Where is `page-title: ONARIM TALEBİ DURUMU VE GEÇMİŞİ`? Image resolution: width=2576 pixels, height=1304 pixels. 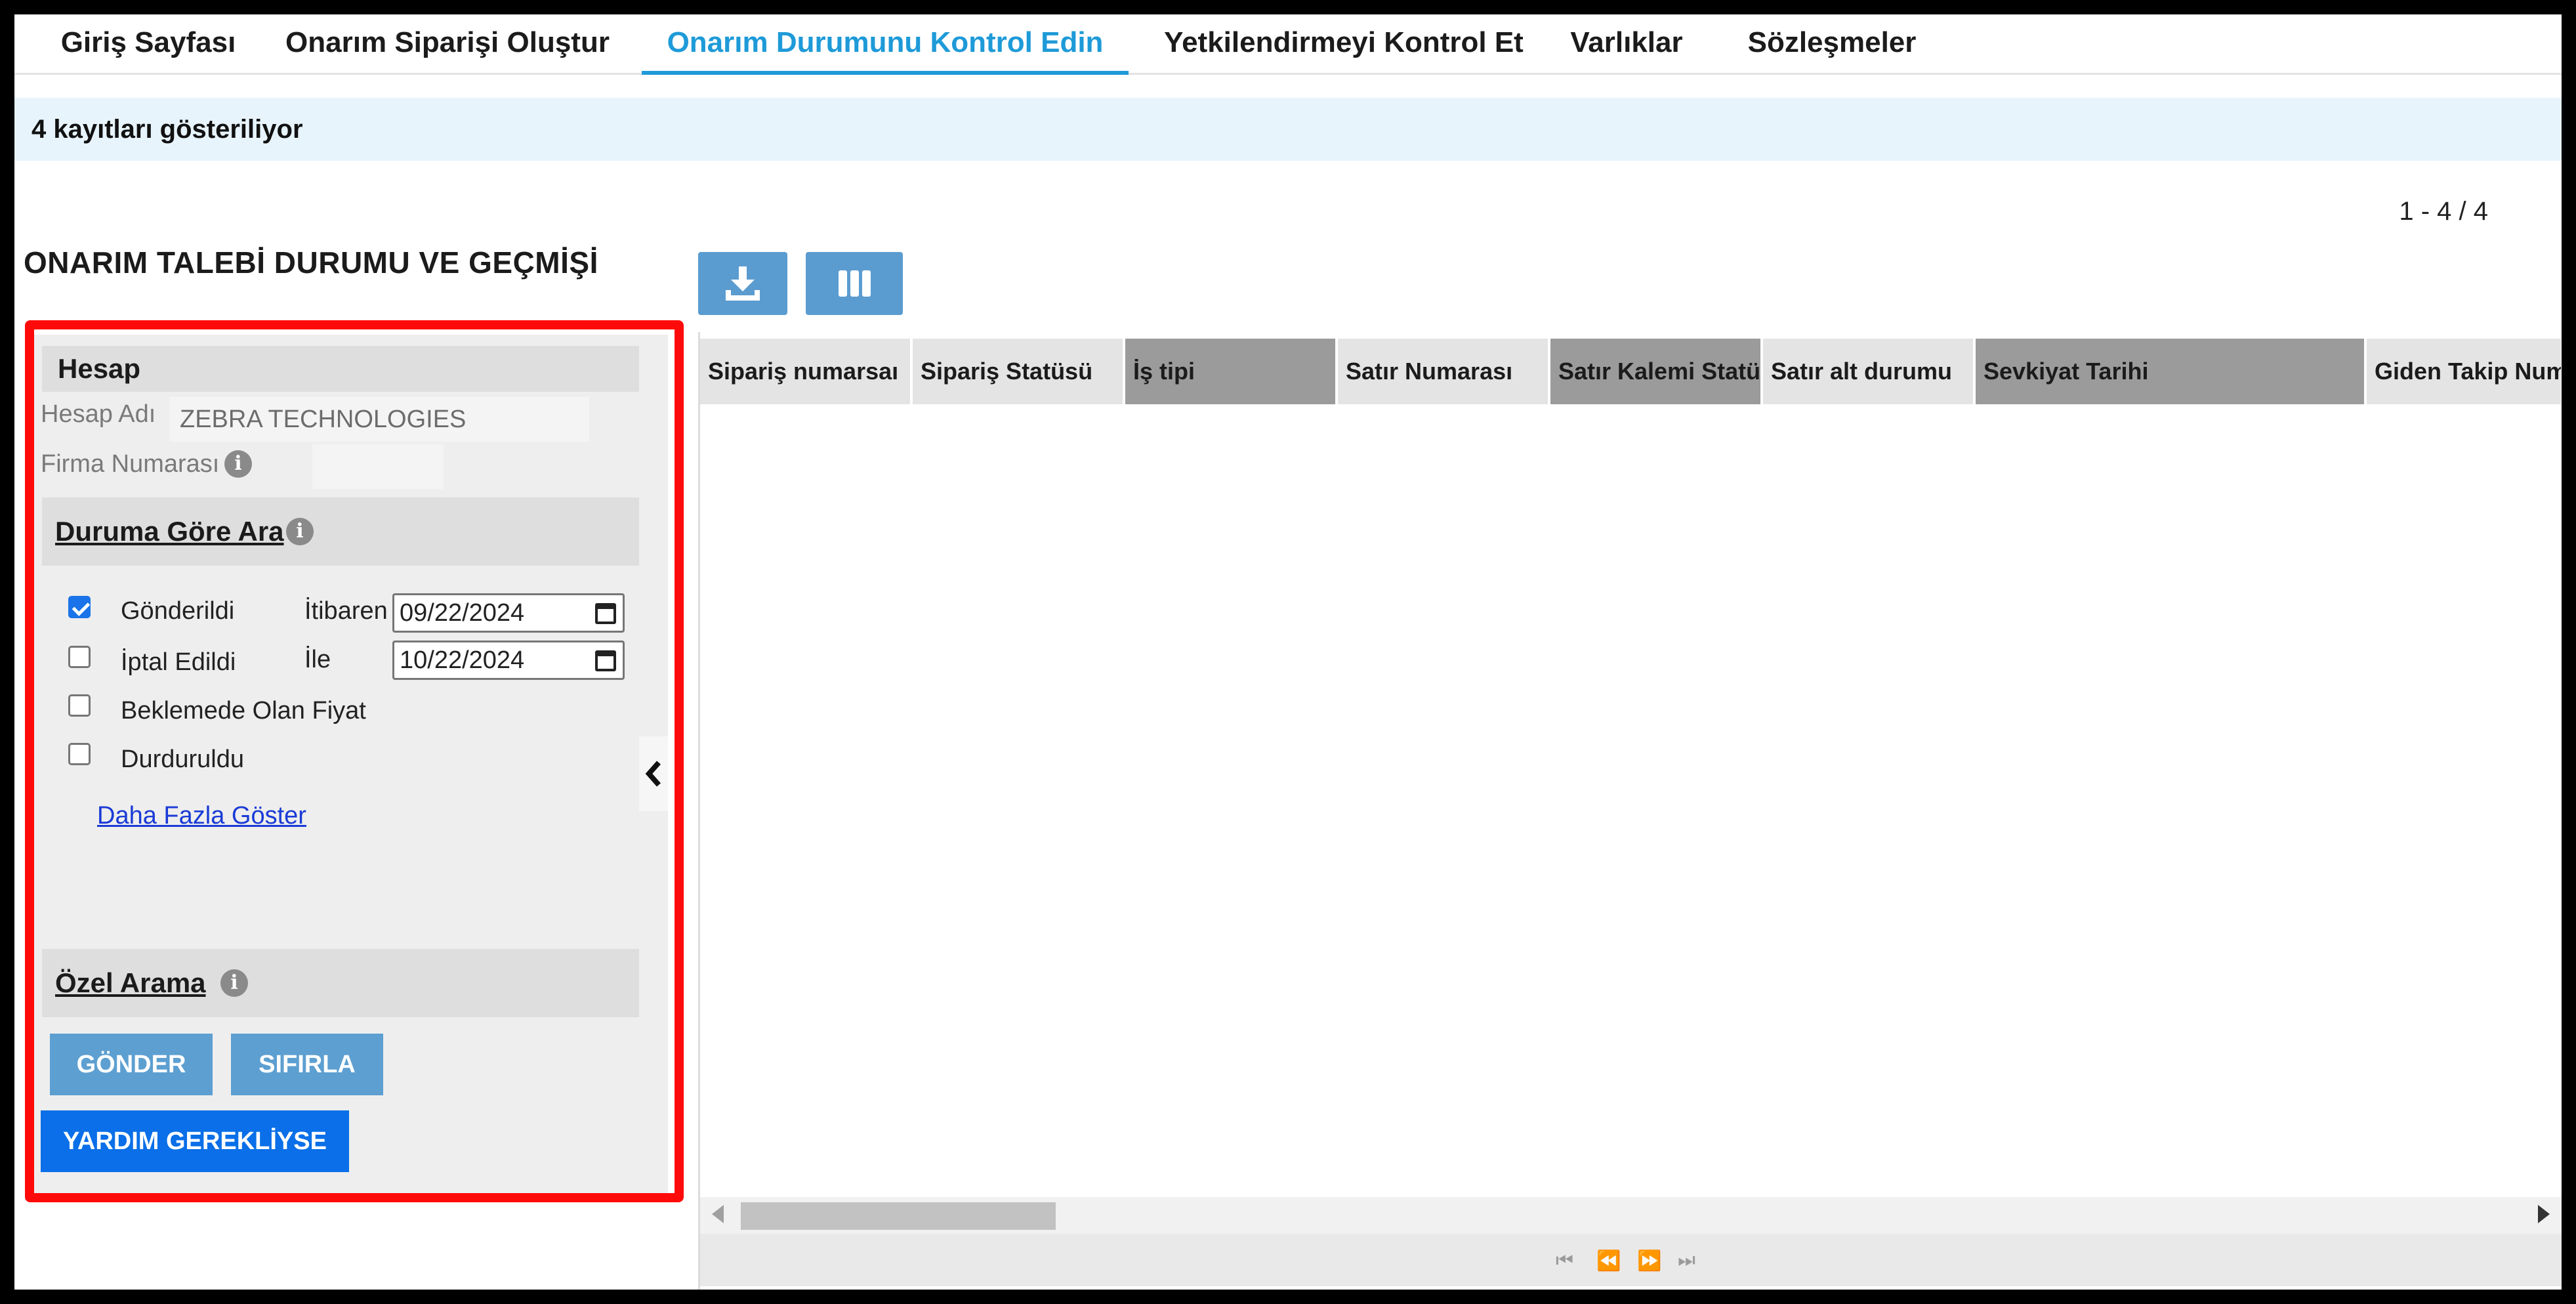 page-title: ONARIM TALEBİ DURUMU VE GEÇMİŞİ is located at coordinates (311, 262).